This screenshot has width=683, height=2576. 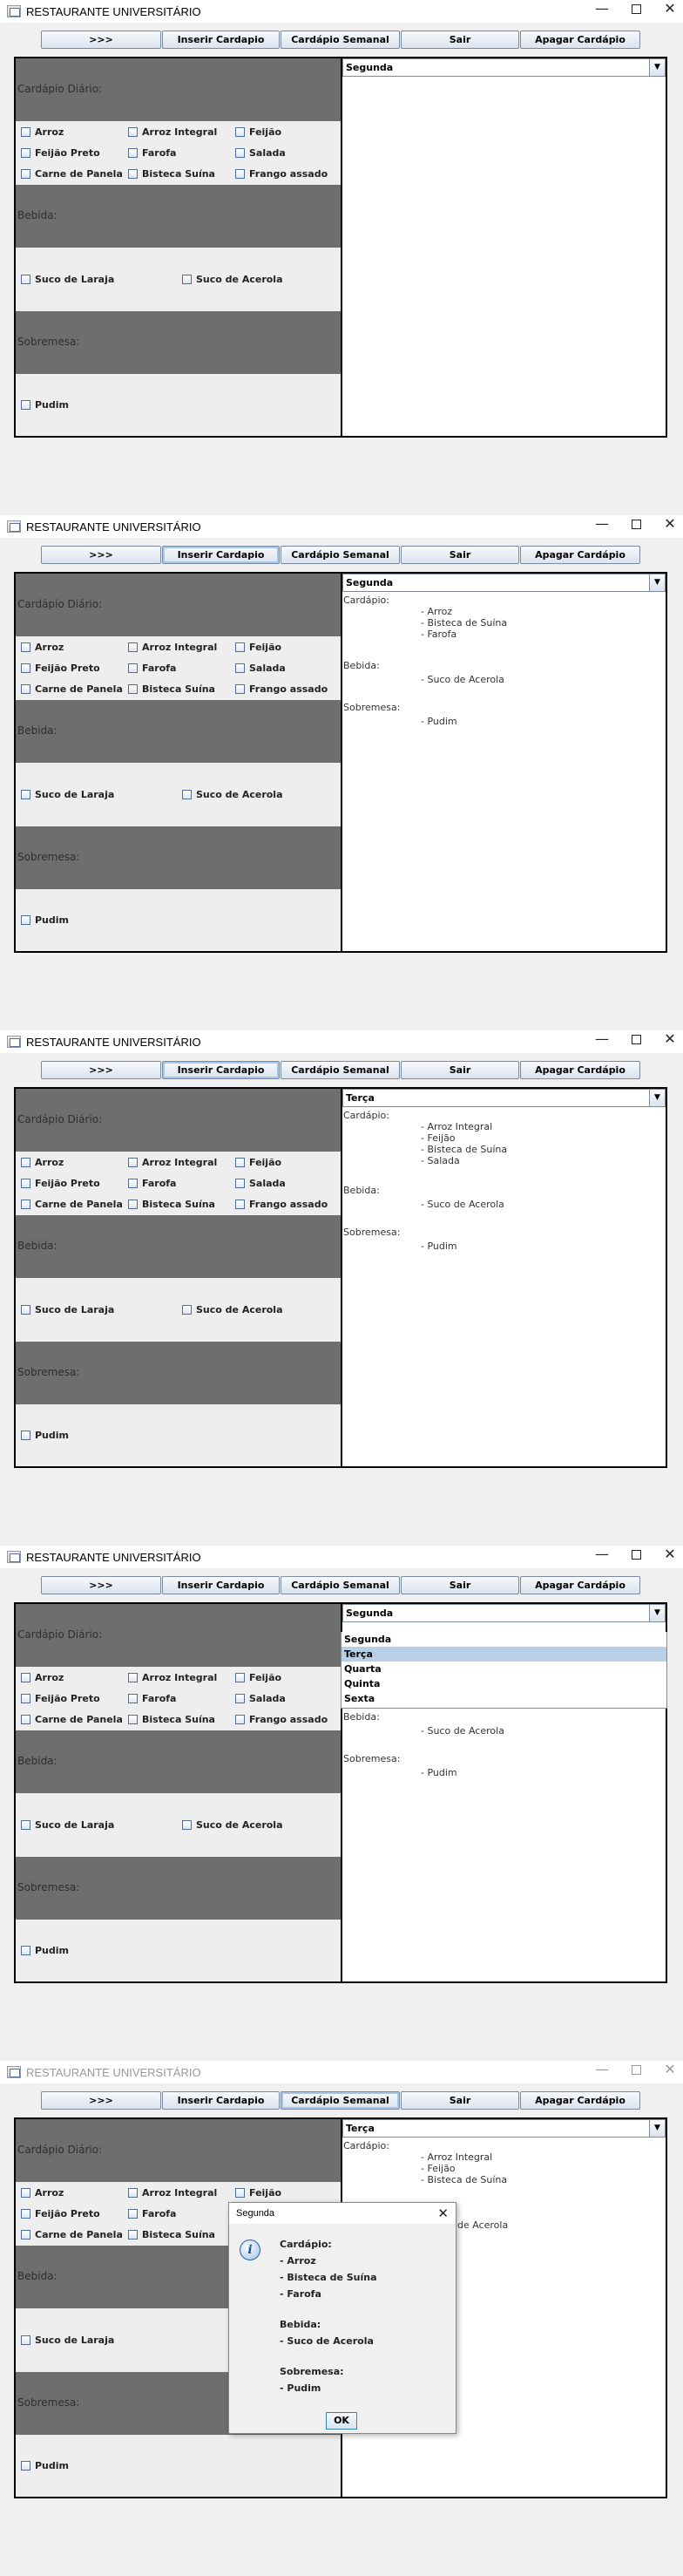 What do you see at coordinates (504, 1684) in the screenshot?
I see `day-option-quinta: Quinta` at bounding box center [504, 1684].